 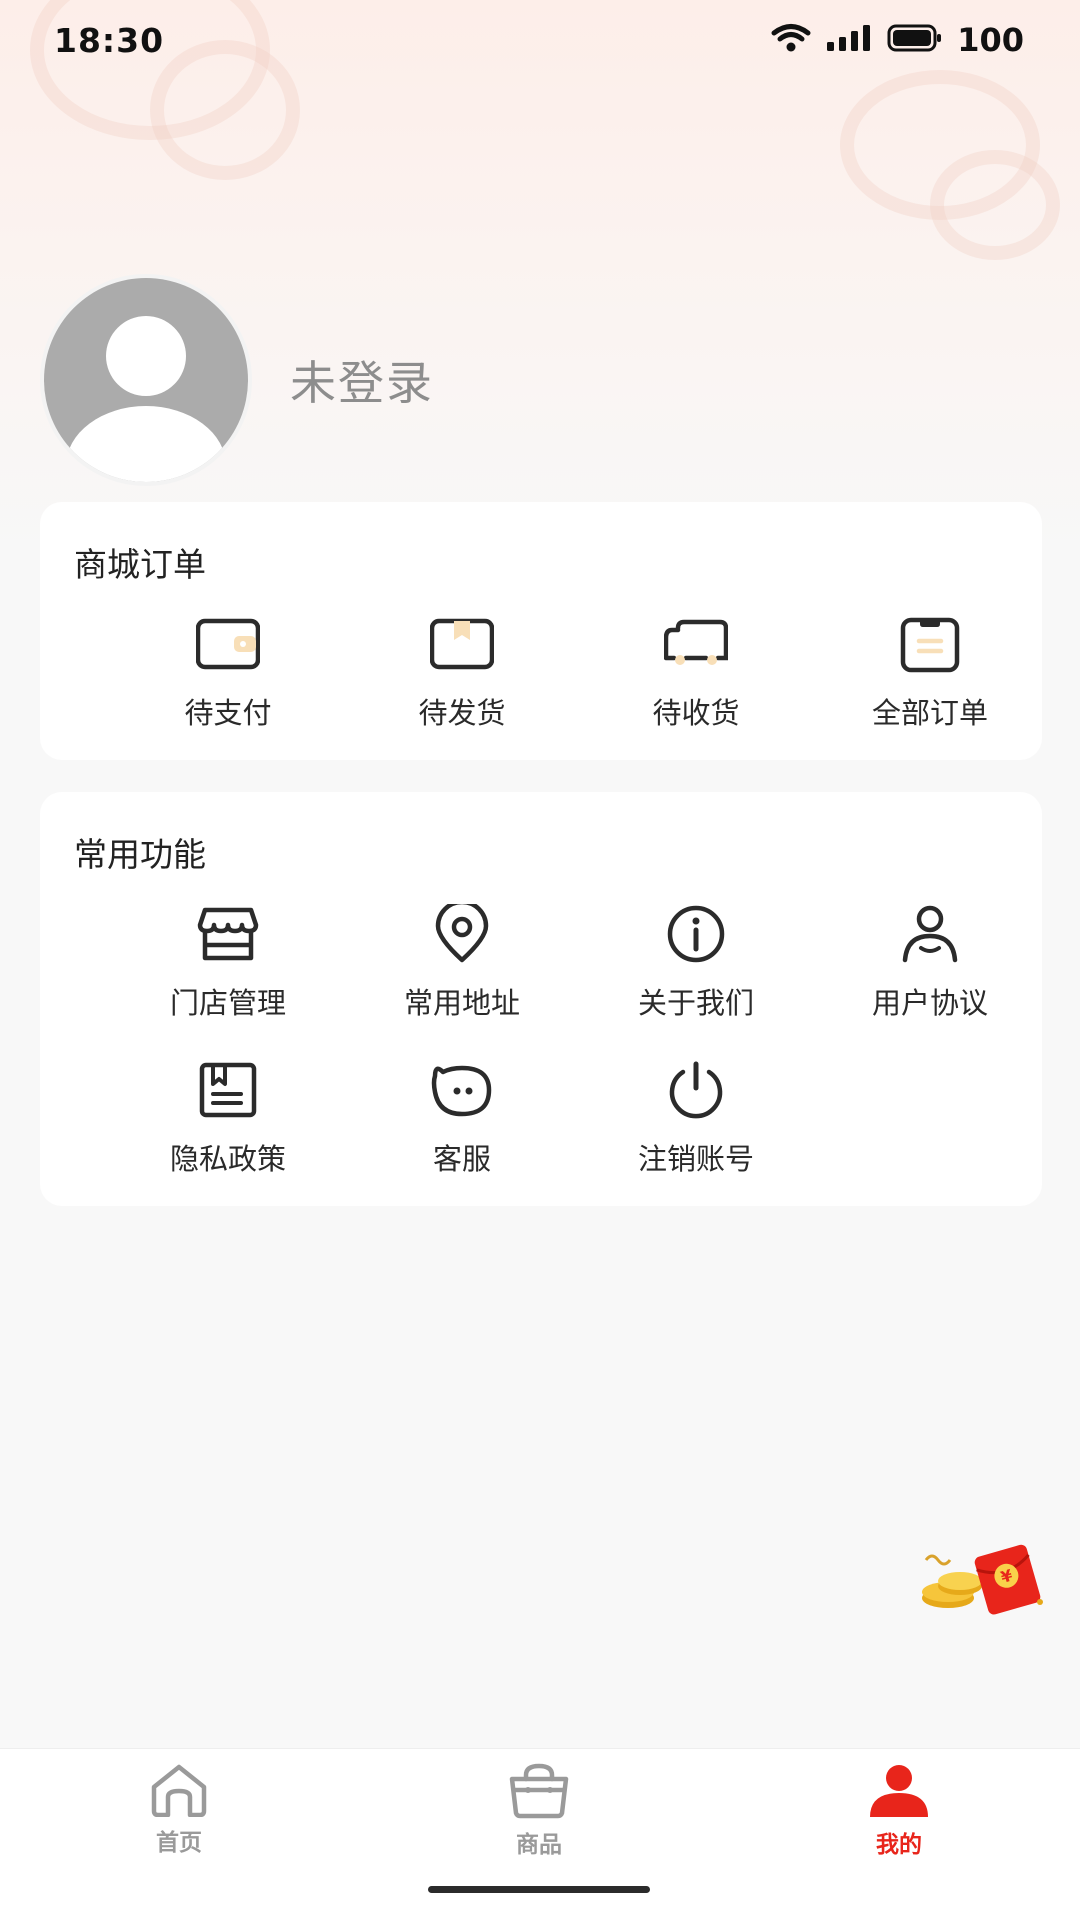 I want to click on clipboard-icon, so click(x=930, y=644).